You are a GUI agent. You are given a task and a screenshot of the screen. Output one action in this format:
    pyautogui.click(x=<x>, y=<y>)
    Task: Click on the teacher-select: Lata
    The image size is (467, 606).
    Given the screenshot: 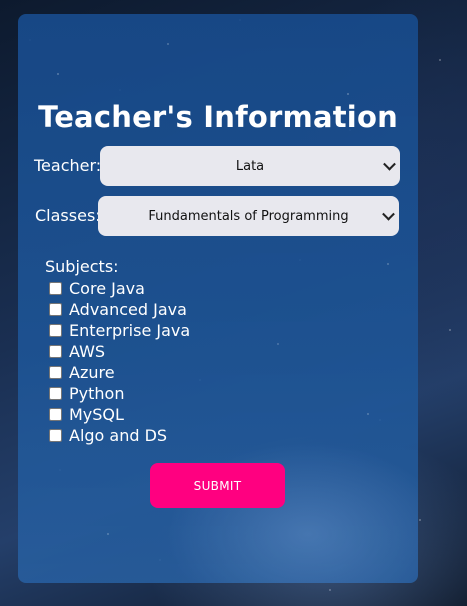 What is the action you would take?
    pyautogui.click(x=250, y=166)
    